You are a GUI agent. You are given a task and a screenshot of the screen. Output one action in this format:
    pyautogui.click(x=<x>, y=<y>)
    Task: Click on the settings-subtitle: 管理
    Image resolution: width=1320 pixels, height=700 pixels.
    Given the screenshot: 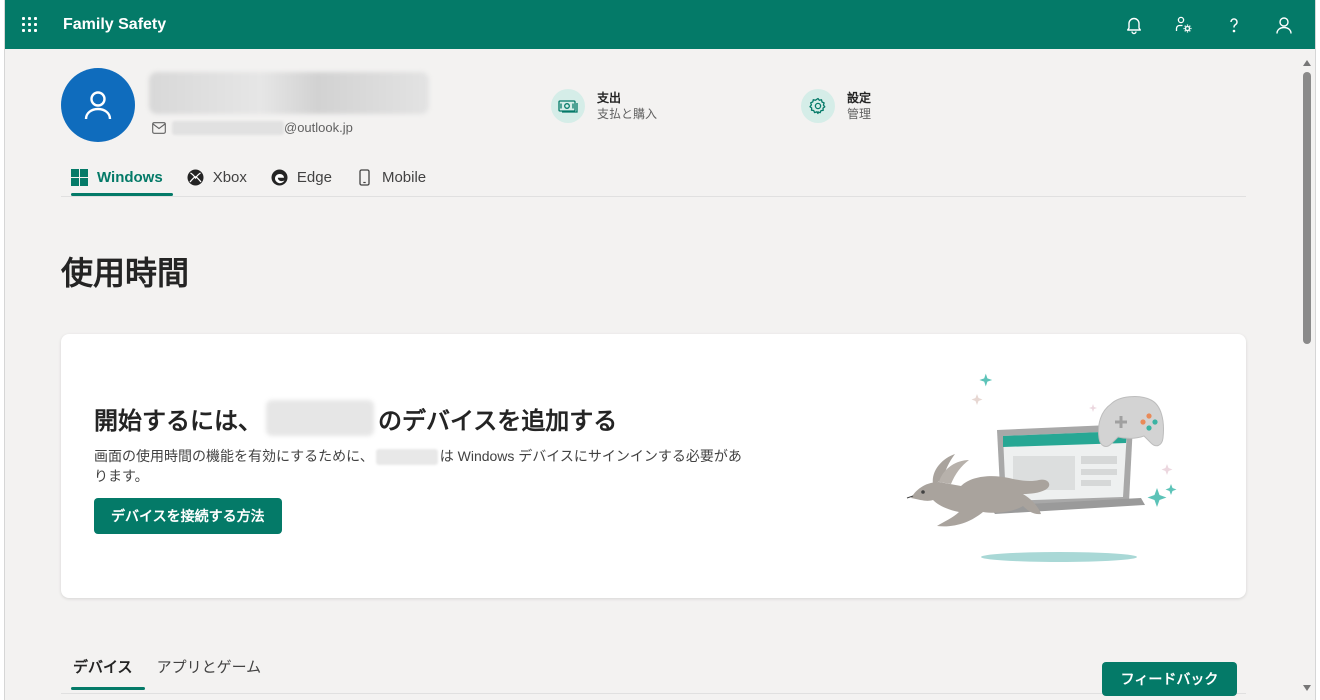 What is the action you would take?
    pyautogui.click(x=859, y=114)
    